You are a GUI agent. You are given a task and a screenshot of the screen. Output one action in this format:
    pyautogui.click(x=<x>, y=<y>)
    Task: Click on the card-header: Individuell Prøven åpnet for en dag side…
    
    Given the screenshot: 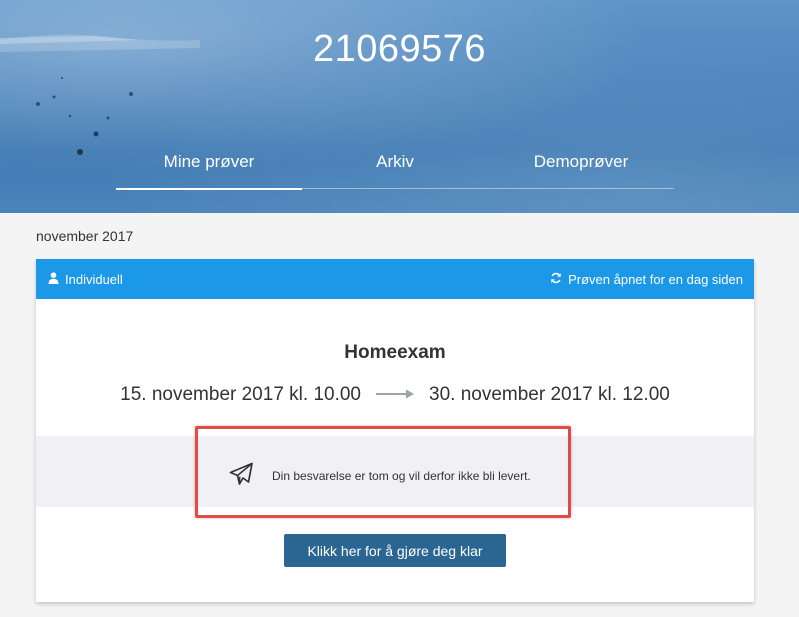 What is the action you would take?
    pyautogui.click(x=395, y=279)
    